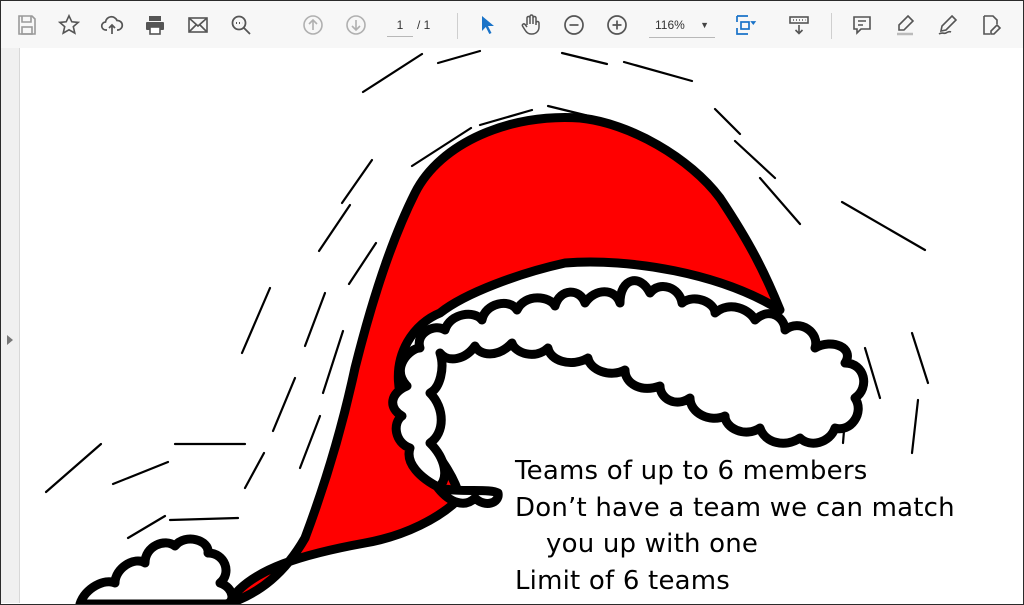  I want to click on comment-icon, so click(862, 25).